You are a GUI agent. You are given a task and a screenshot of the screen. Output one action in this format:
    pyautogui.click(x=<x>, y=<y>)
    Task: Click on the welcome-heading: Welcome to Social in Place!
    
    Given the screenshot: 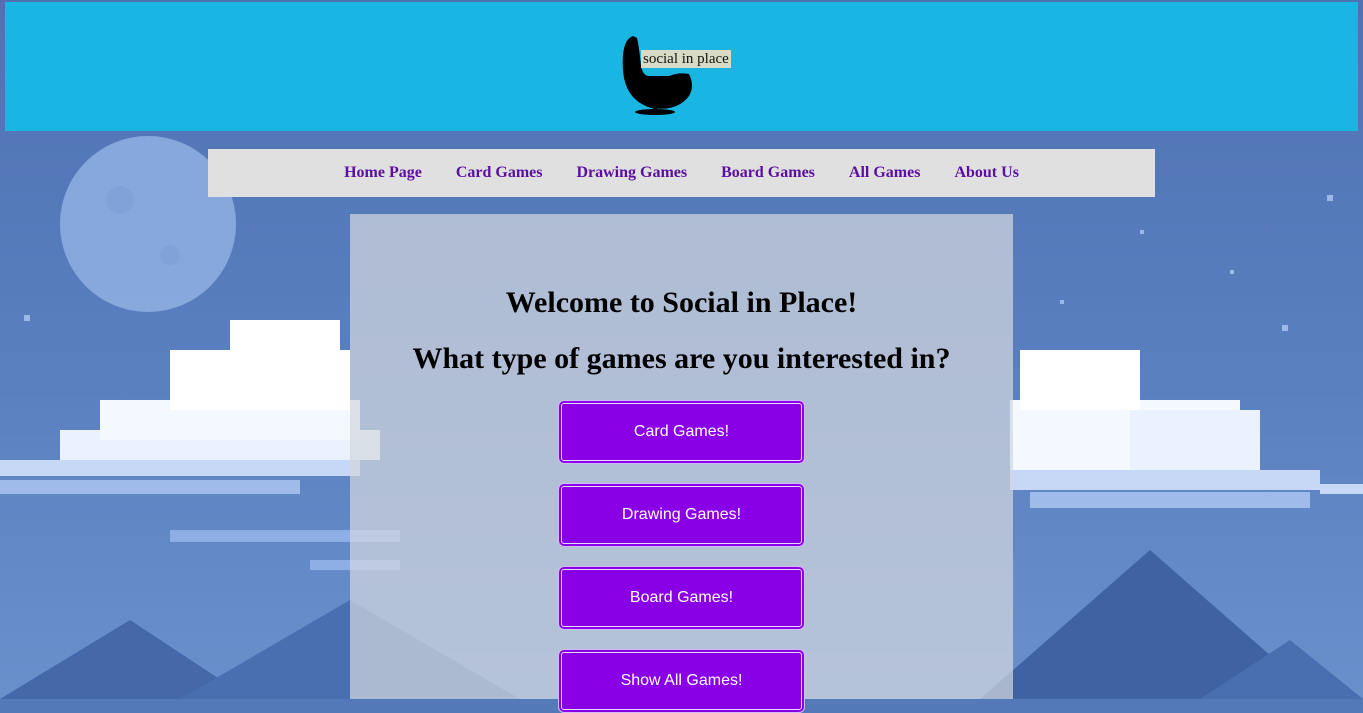 What is the action you would take?
    pyautogui.click(x=681, y=302)
    